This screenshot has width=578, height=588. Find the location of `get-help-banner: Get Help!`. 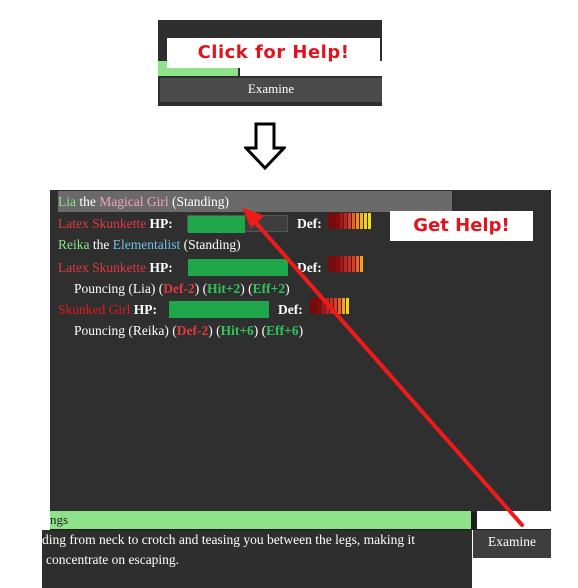

get-help-banner: Get Help! is located at coordinates (461, 226).